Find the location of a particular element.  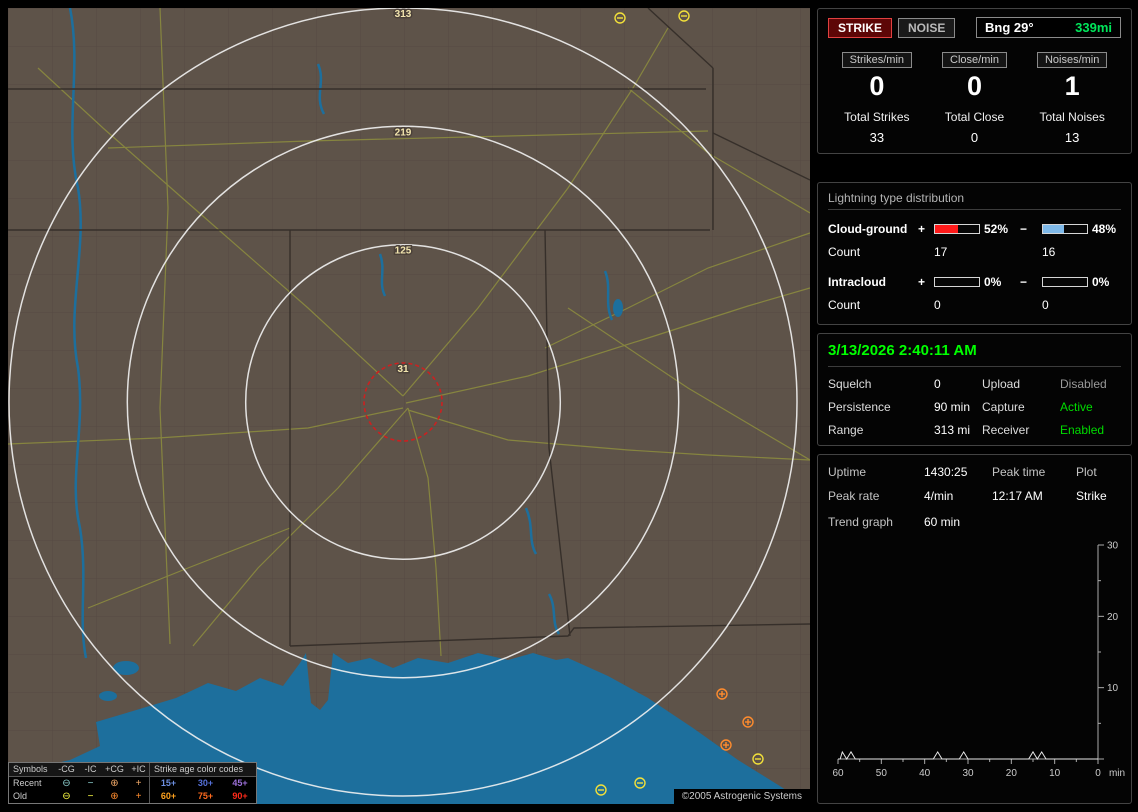

range-ring-label: 125 is located at coordinates (403, 251).